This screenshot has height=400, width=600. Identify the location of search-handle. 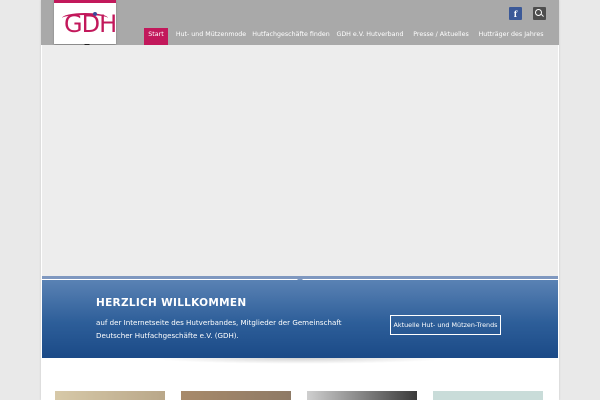
(542, 15).